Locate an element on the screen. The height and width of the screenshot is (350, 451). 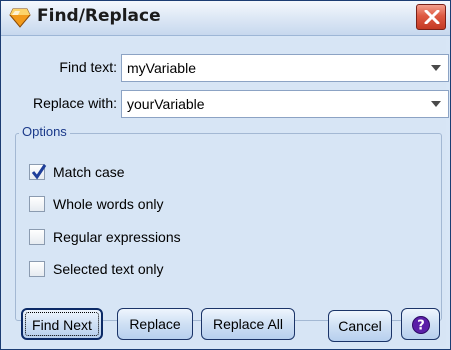
find-text-label: Find text: is located at coordinates (88, 67).